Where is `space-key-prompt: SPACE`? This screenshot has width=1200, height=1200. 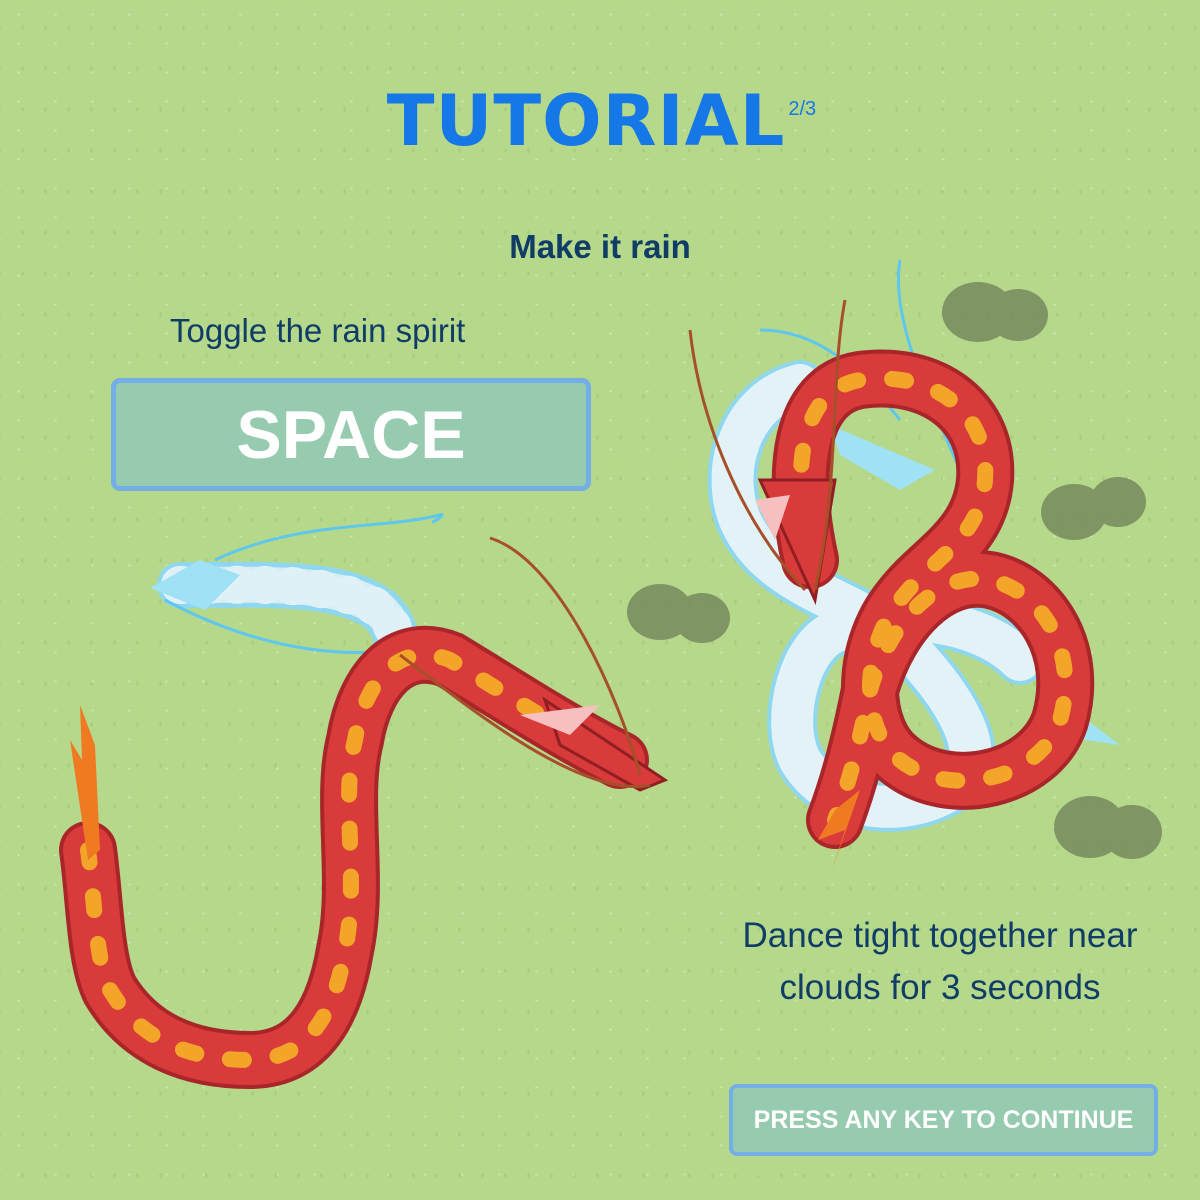
space-key-prompt: SPACE is located at coordinates (351, 434).